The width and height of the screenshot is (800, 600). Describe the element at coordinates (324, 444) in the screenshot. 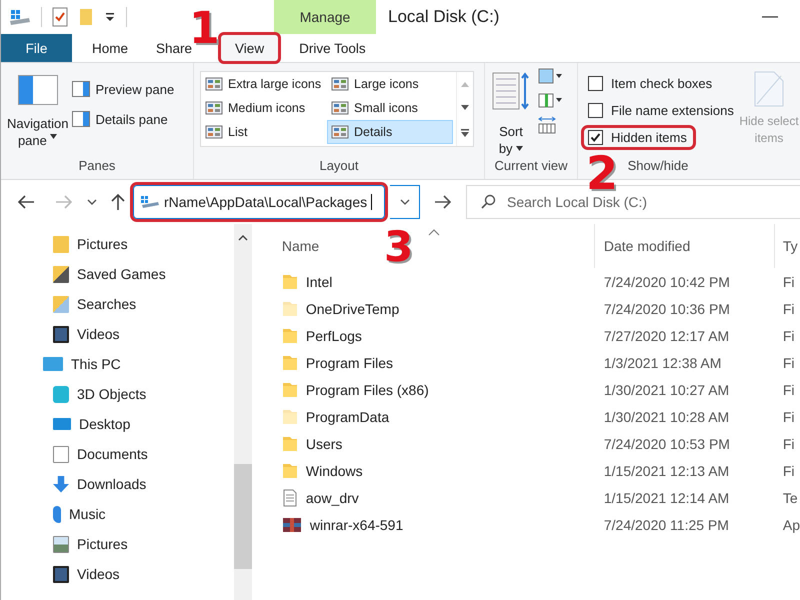

I see `file-name: Users` at that location.